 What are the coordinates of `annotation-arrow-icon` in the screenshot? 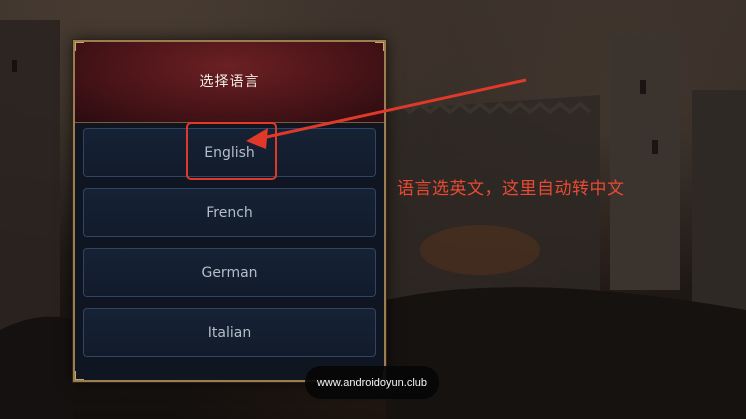 It's located at (386, 113).